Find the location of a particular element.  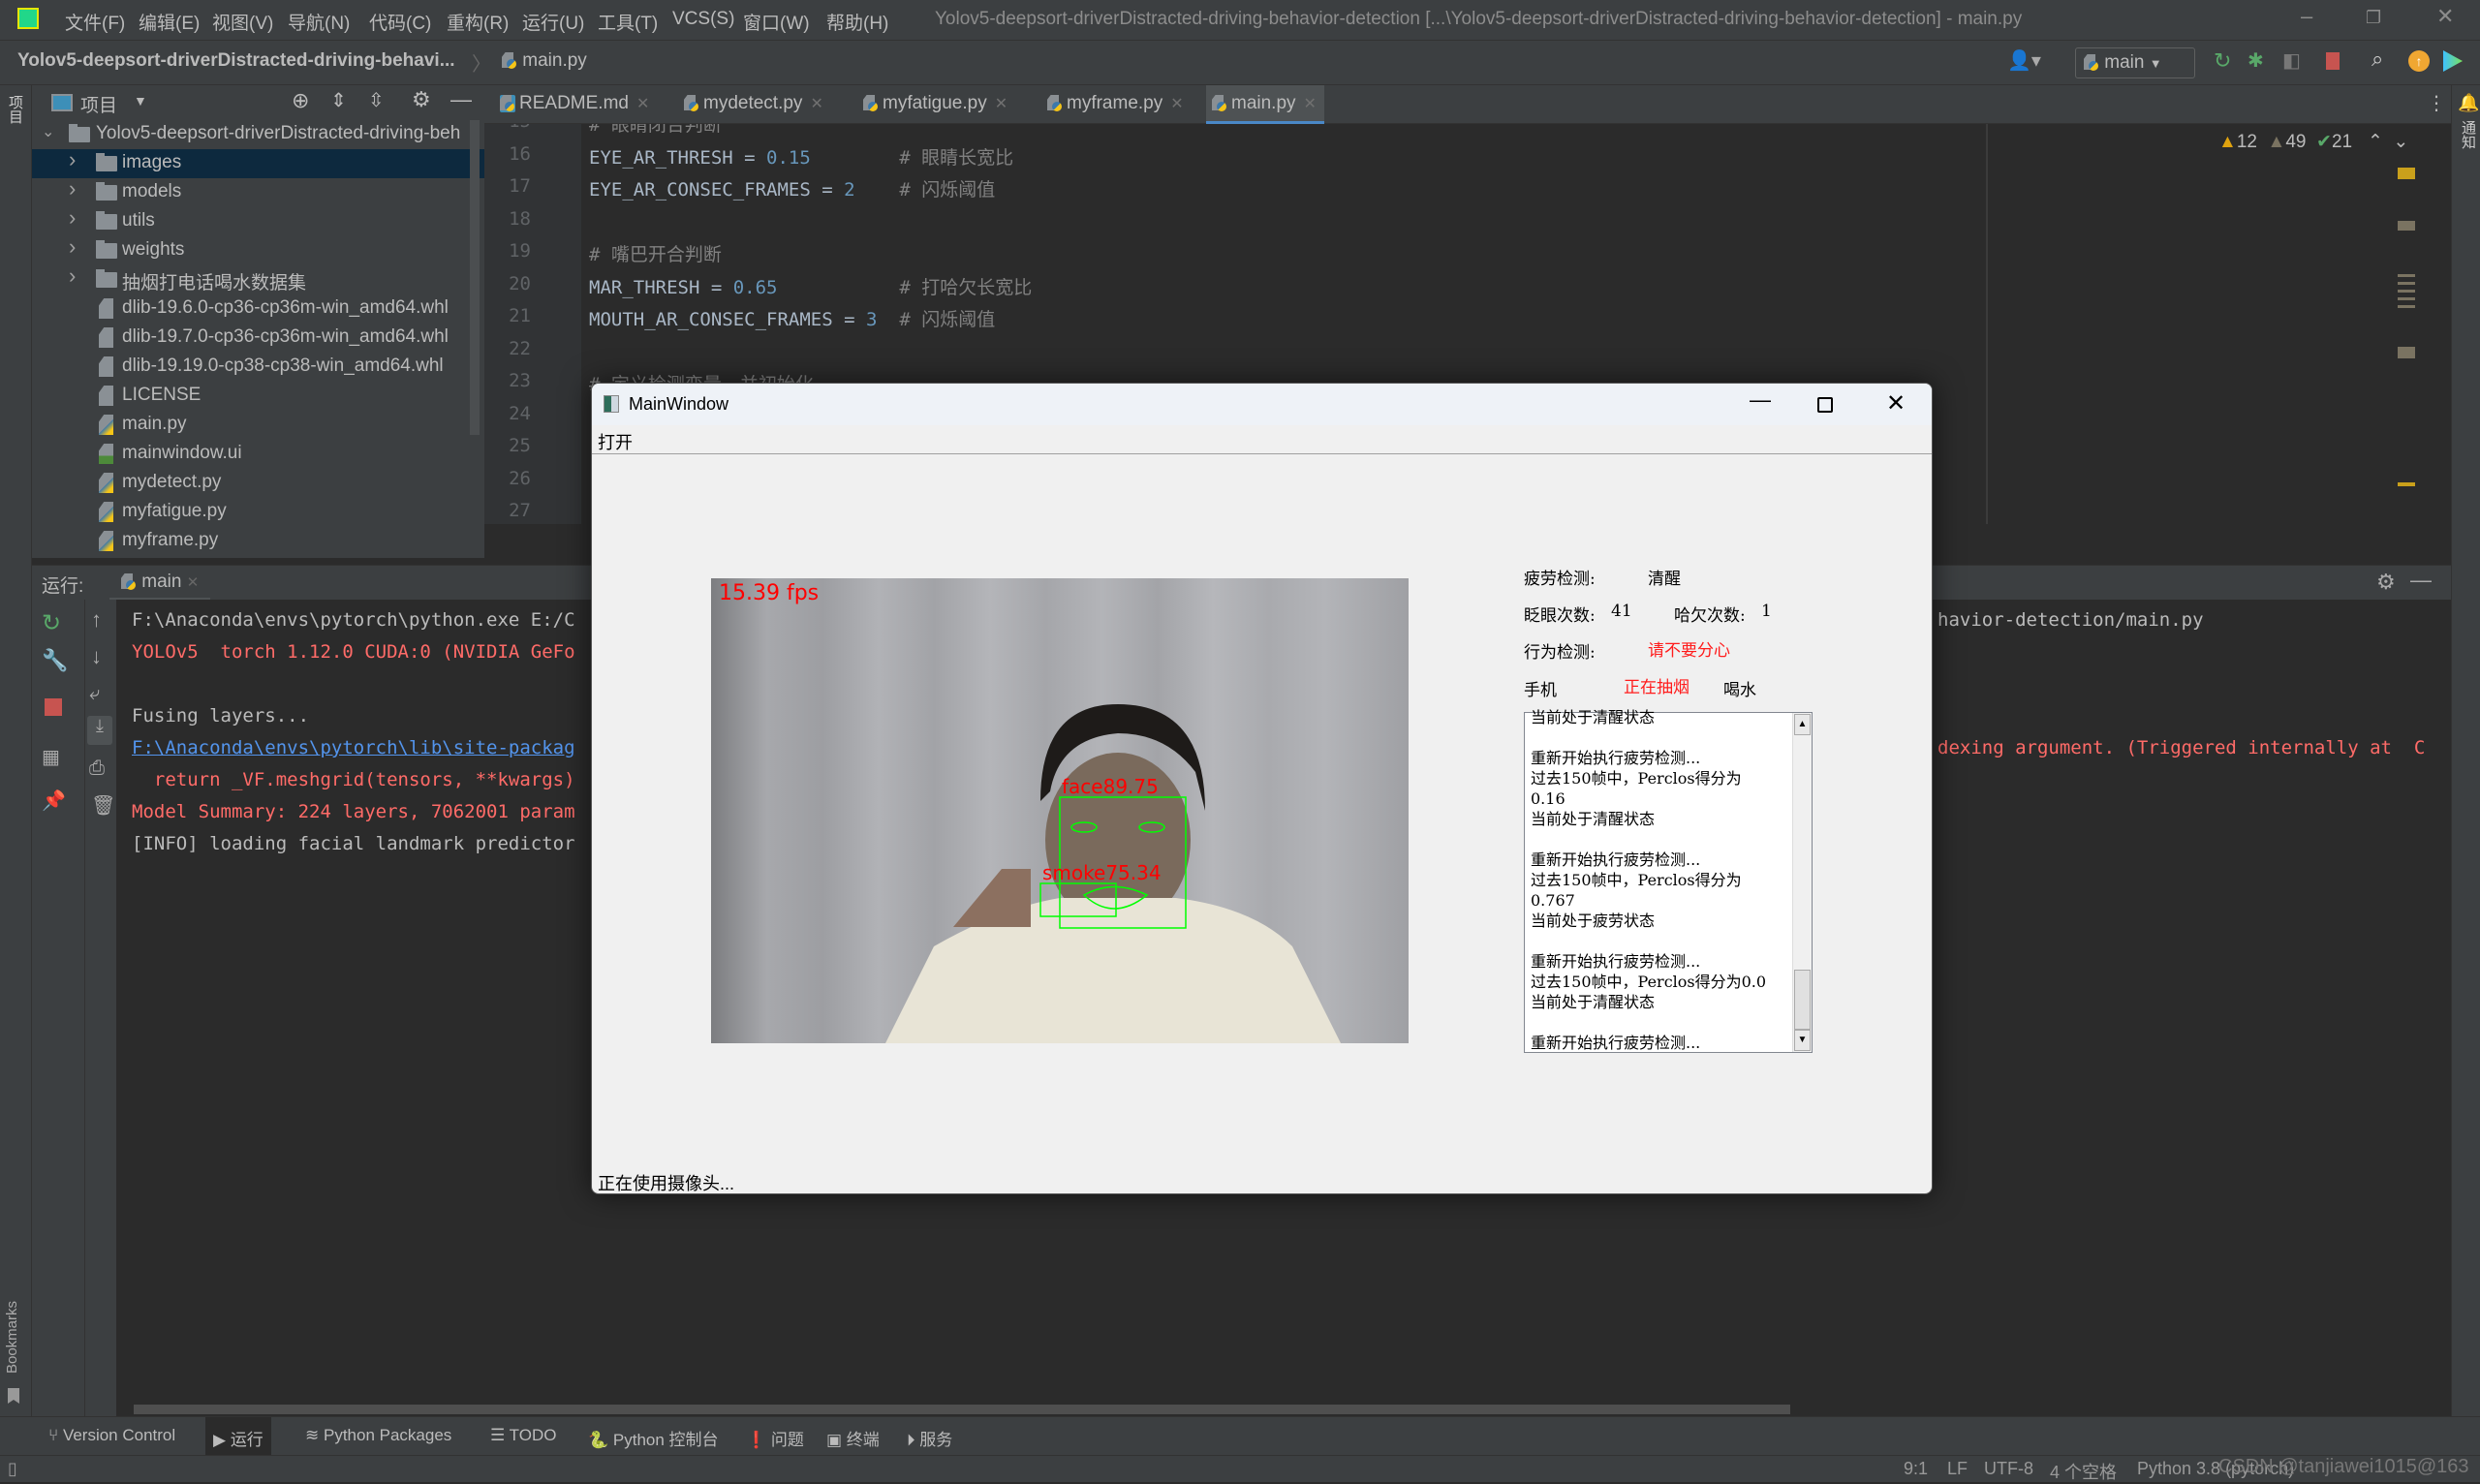

scroll-down-icon: ▼ is located at coordinates (1802, 1040).